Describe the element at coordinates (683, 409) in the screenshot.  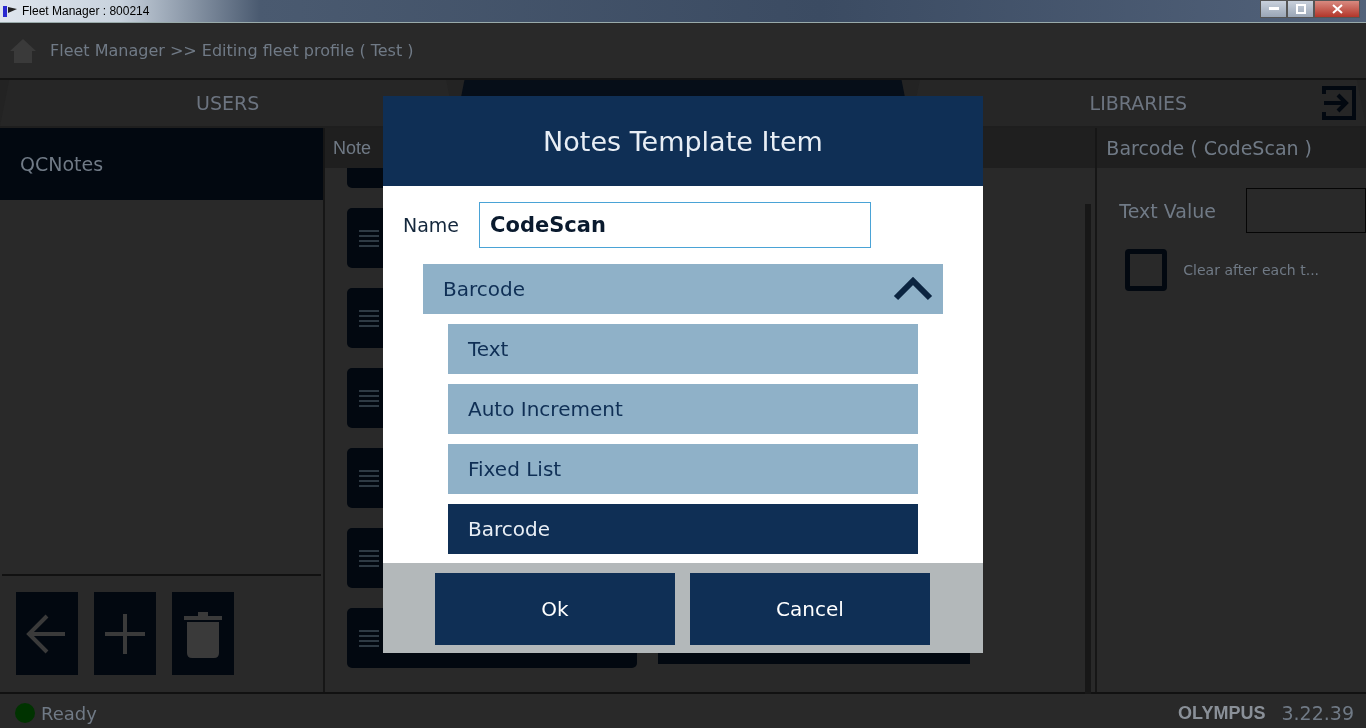
I see `dropdown-option: Auto Increment` at that location.